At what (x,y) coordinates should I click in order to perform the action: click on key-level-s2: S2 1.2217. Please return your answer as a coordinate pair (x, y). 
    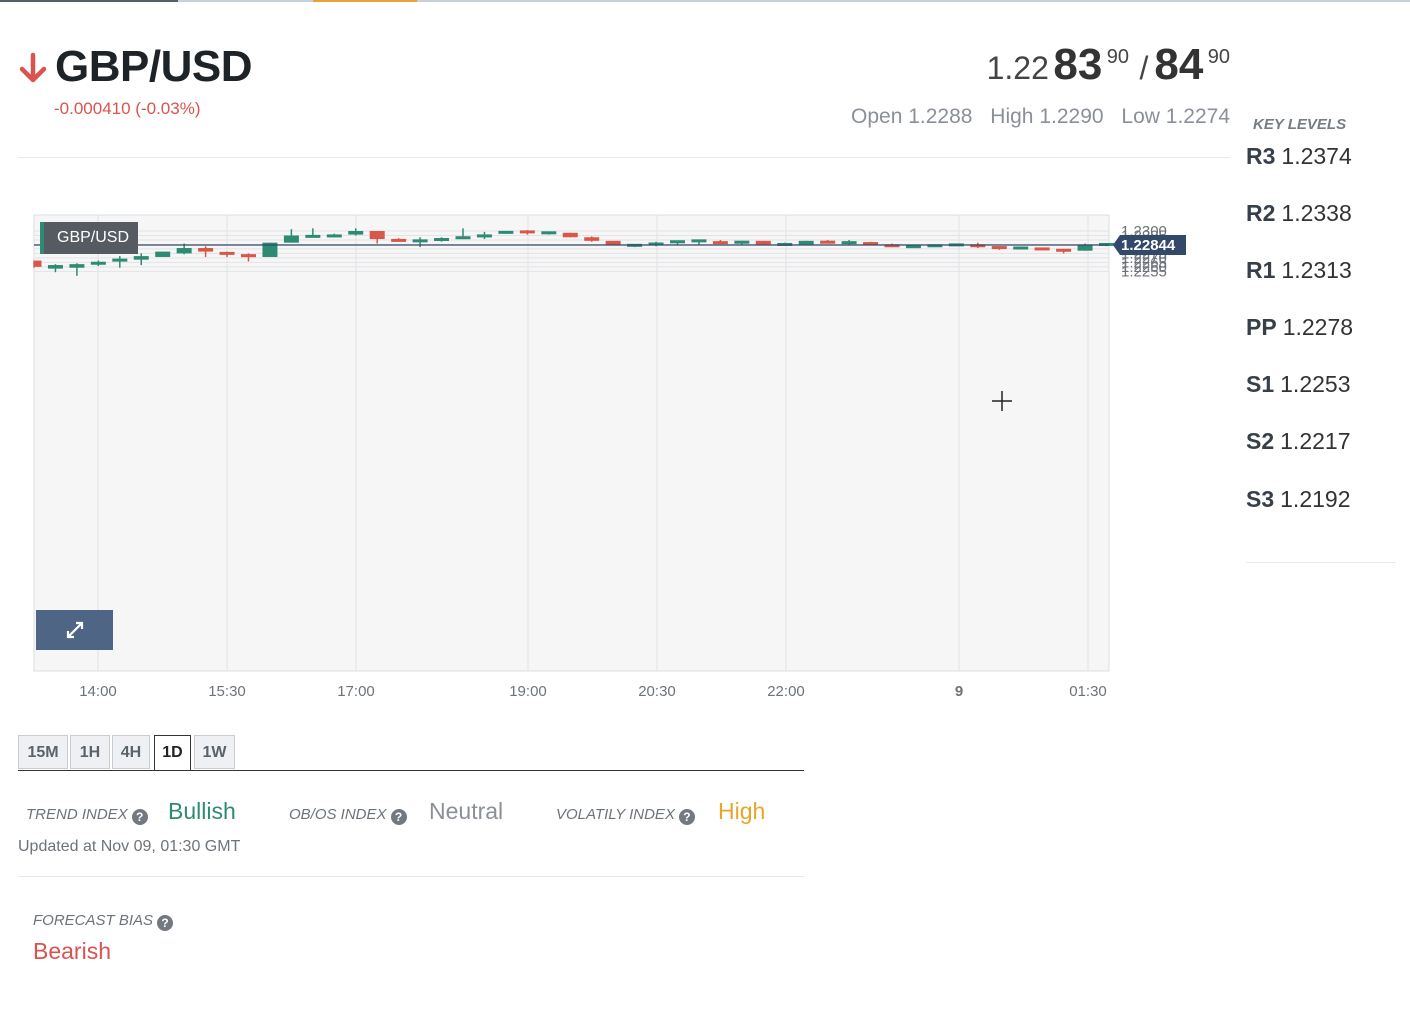
    Looking at the image, I should click on (1298, 441).